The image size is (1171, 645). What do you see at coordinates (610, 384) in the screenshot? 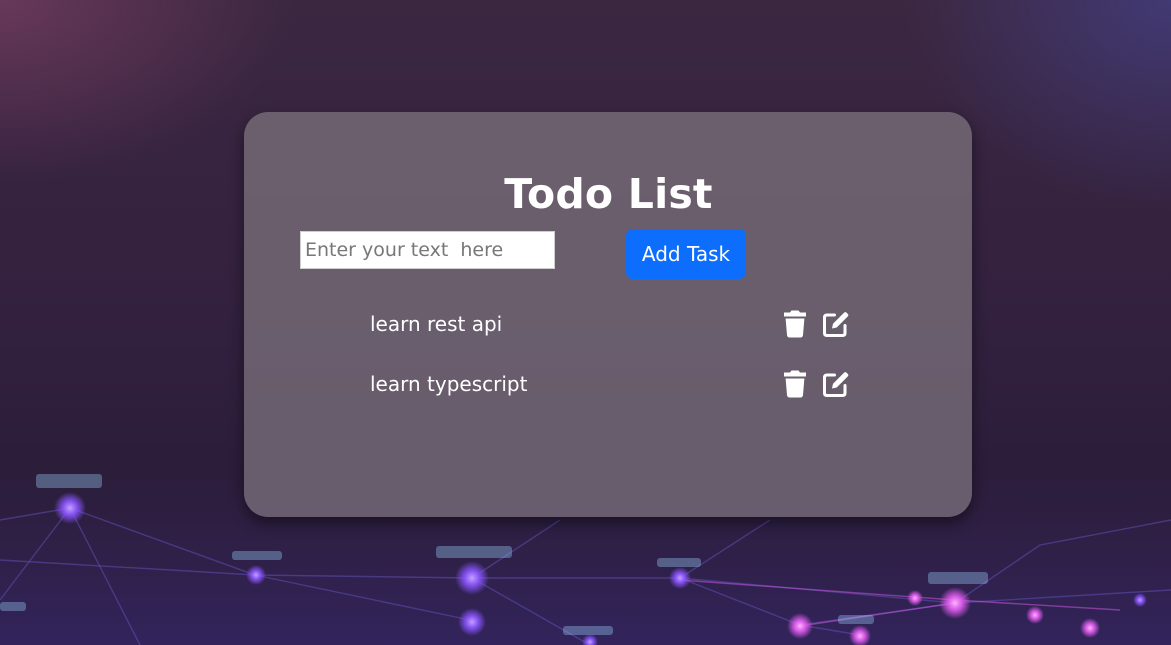
I see `task-item: learn typescript` at bounding box center [610, 384].